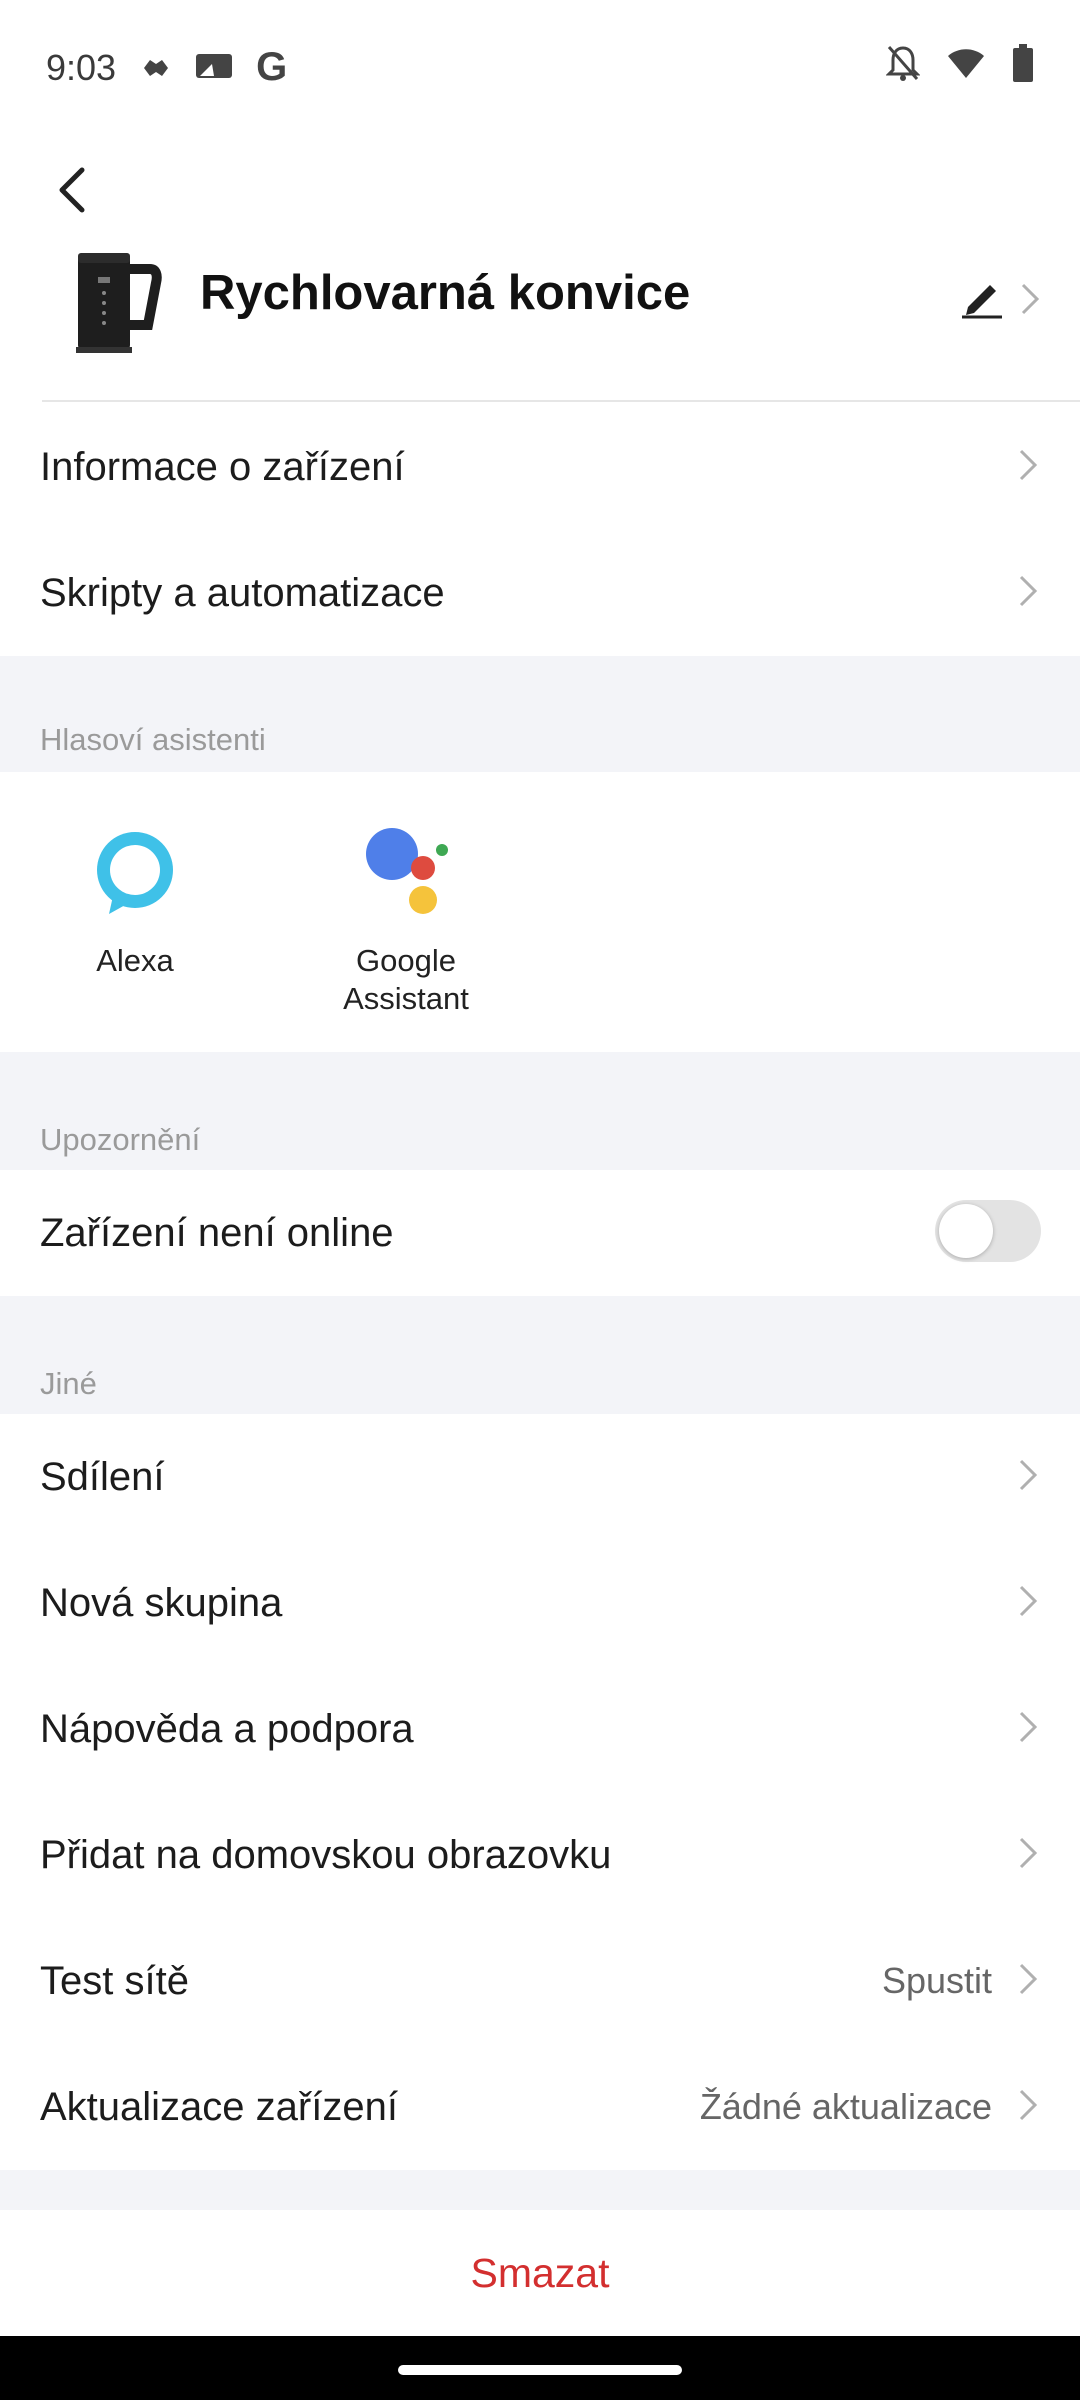 Image resolution: width=1080 pixels, height=2400 pixels. I want to click on menu-device-info: Informace o zařízení, so click(540, 467).